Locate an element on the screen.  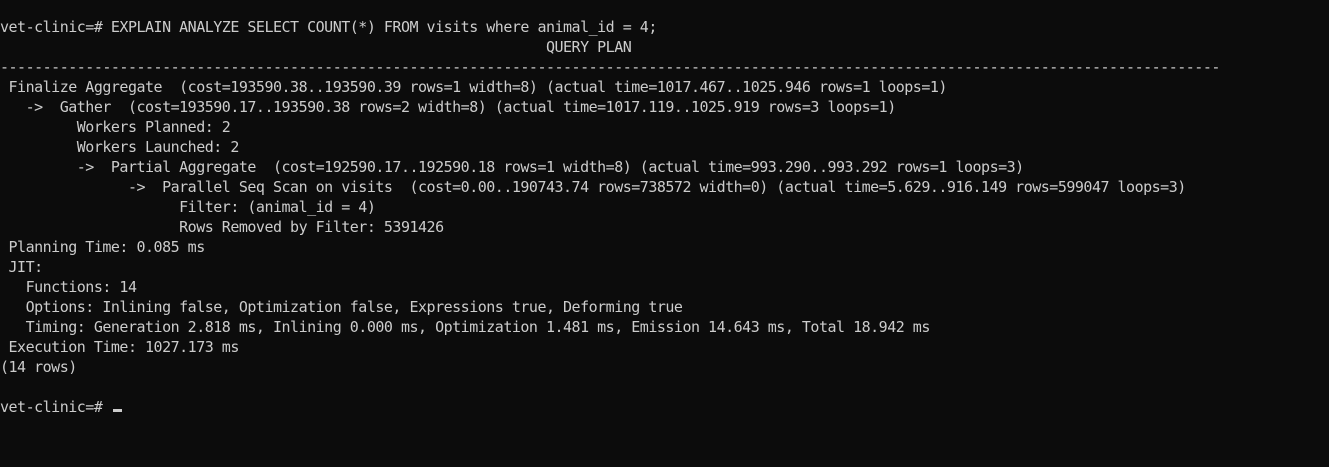
plan-line-filter: Filter: (animal_id = 4) is located at coordinates (188, 207).